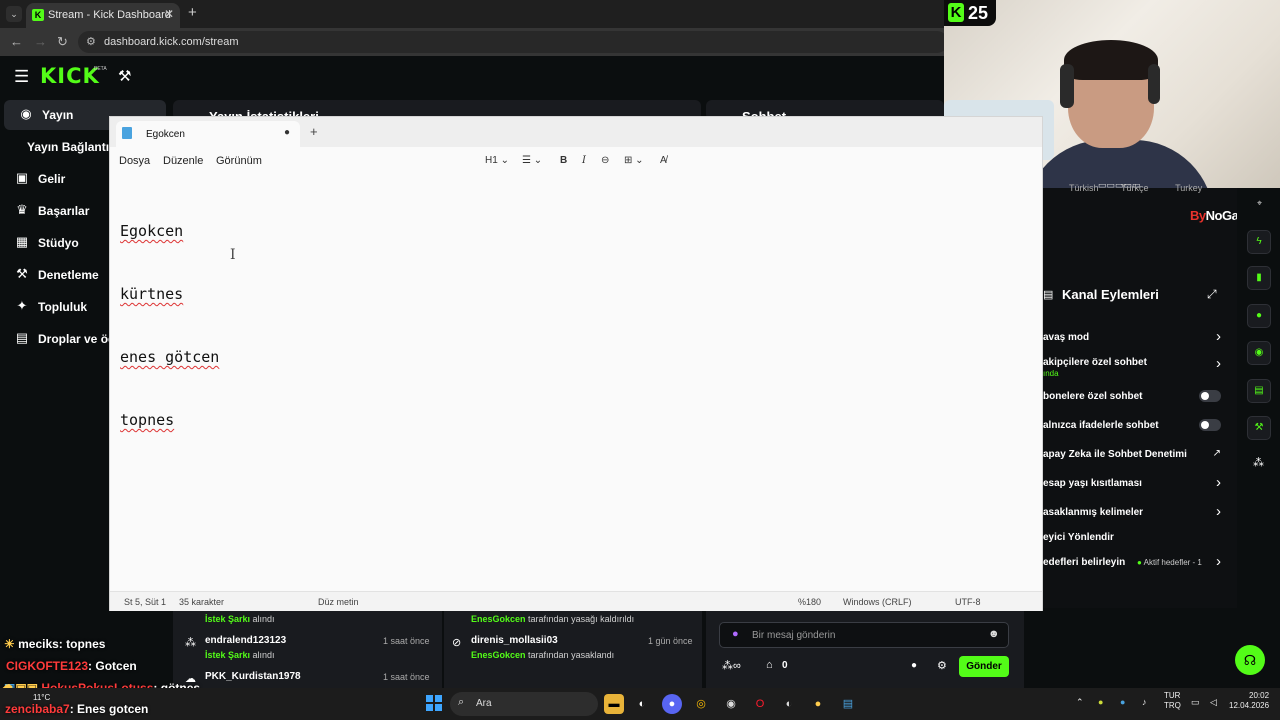  What do you see at coordinates (1259, 242) in the screenshot?
I see `lightning-icon: ϟ` at bounding box center [1259, 242].